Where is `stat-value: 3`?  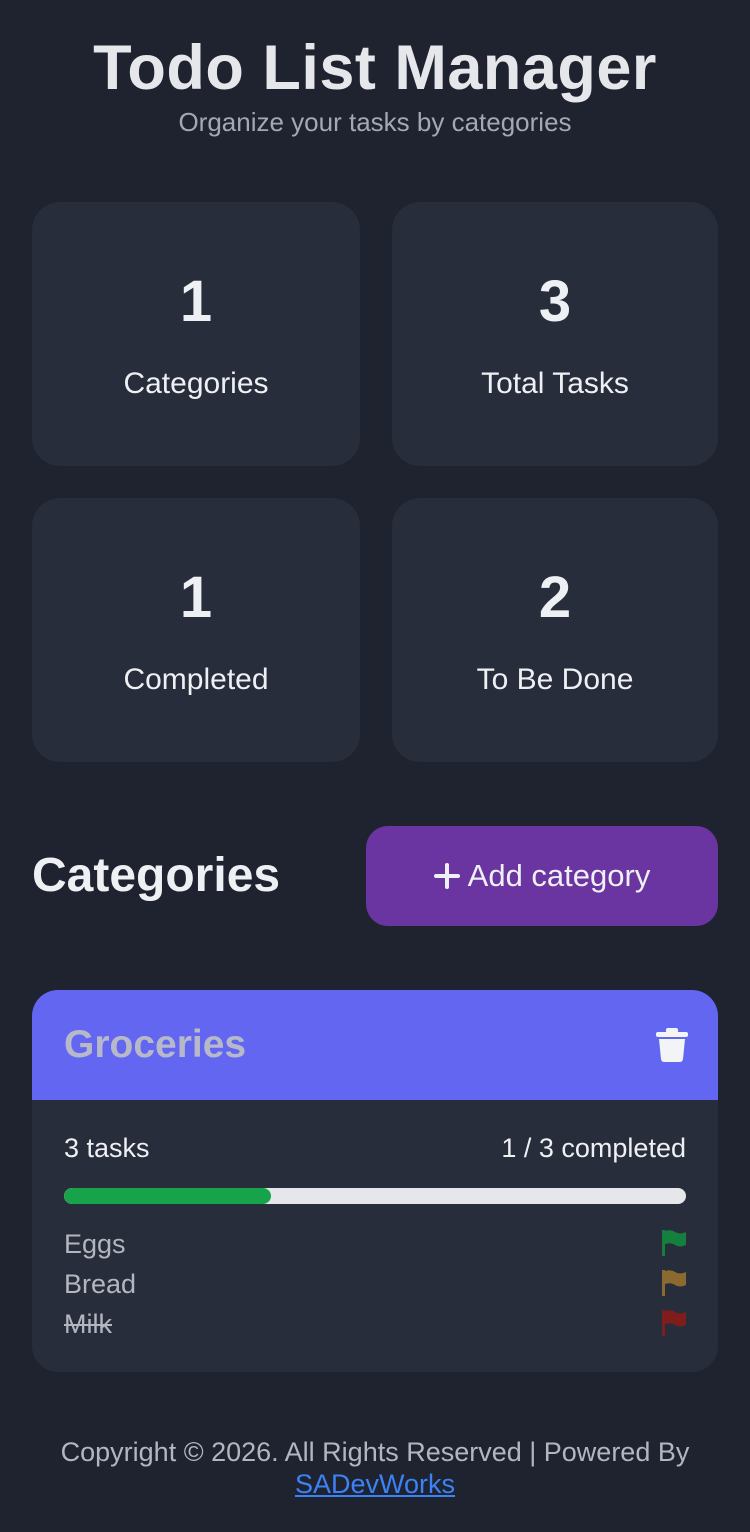
stat-value: 3 is located at coordinates (555, 301).